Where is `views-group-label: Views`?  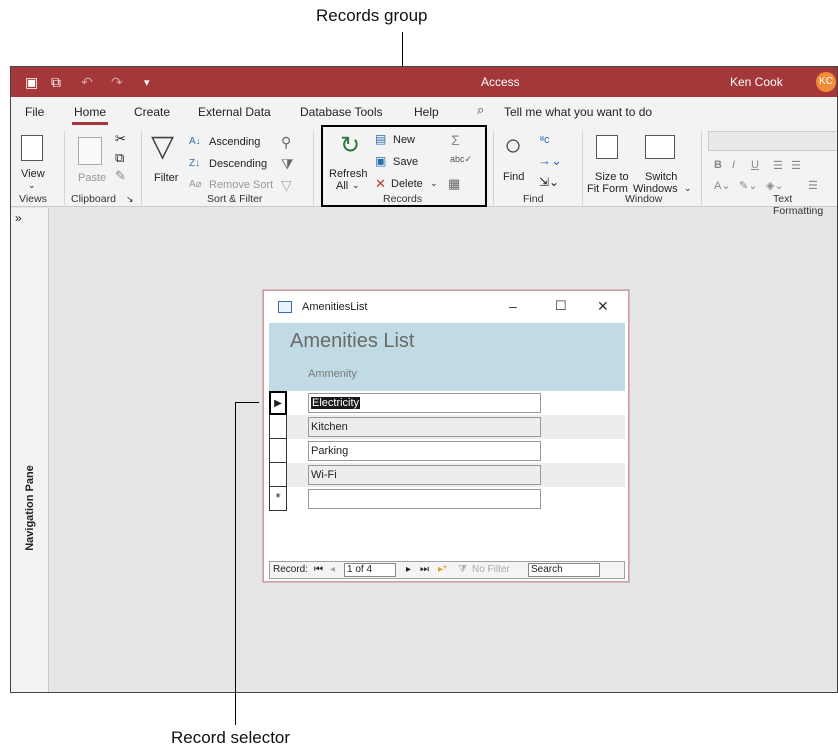
views-group-label: Views is located at coordinates (33, 199).